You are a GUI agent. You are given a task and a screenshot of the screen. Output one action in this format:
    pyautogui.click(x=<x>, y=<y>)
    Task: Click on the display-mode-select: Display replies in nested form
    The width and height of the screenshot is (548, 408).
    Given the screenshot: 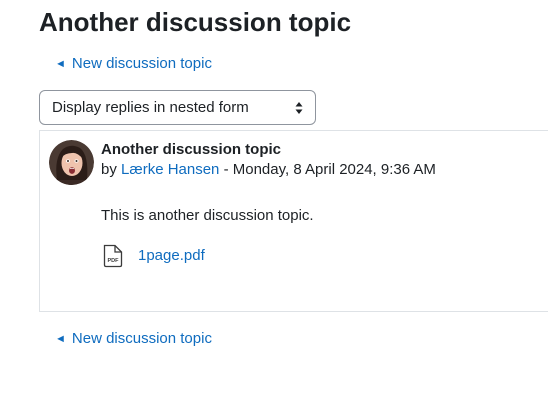 What is the action you would take?
    pyautogui.click(x=177, y=107)
    